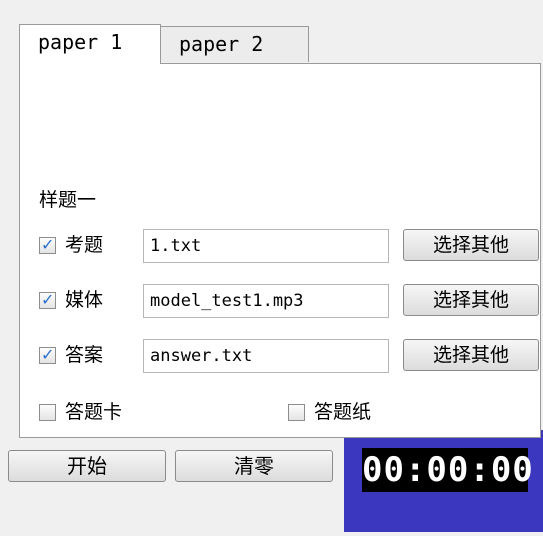 This screenshot has height=536, width=543. I want to click on start-button: 开始, so click(87, 466).